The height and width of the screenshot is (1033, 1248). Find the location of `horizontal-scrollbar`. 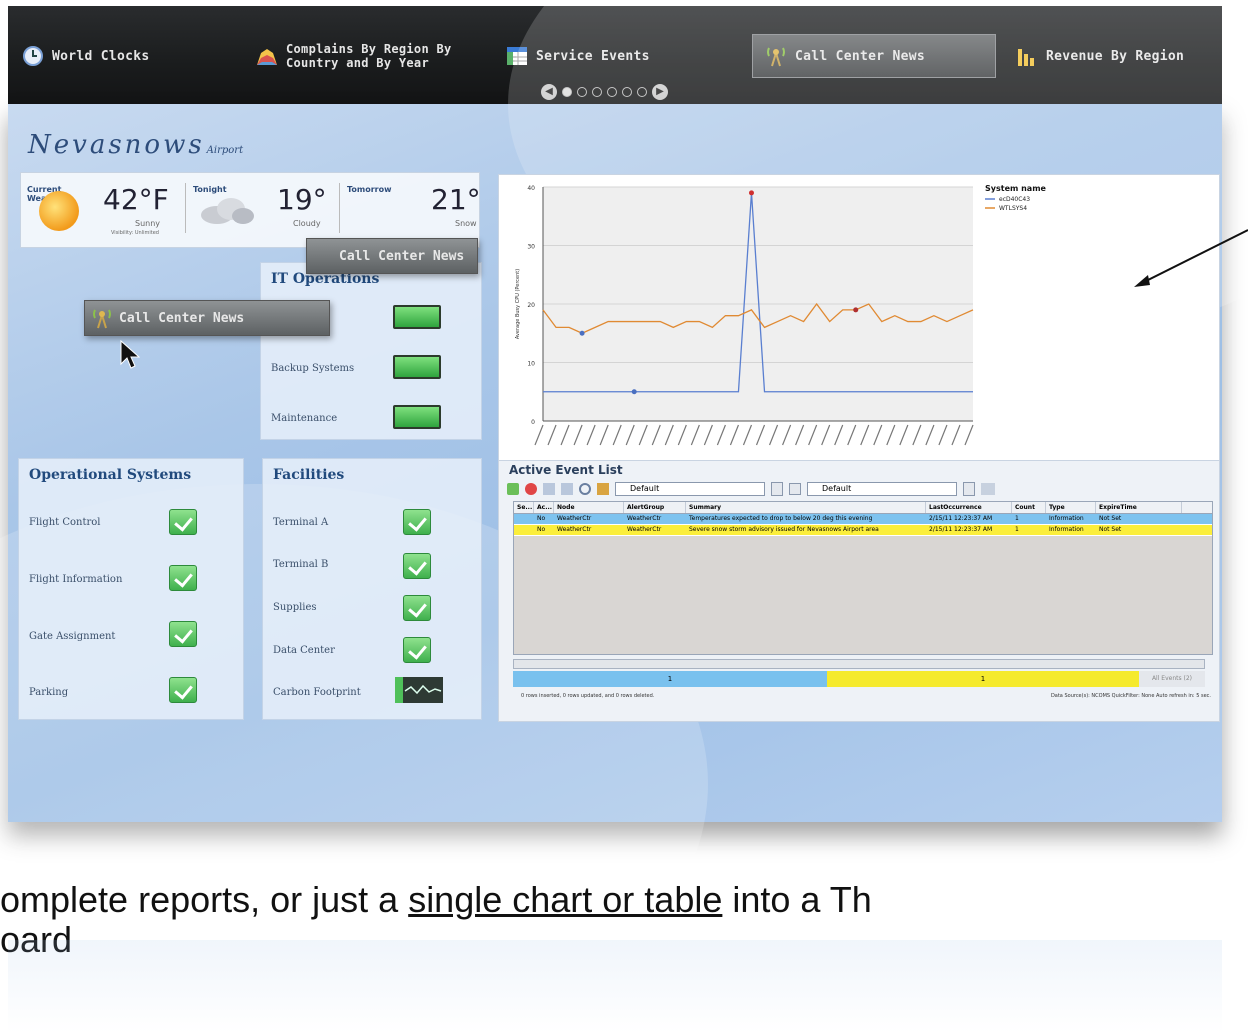

horizontal-scrollbar is located at coordinates (859, 664).